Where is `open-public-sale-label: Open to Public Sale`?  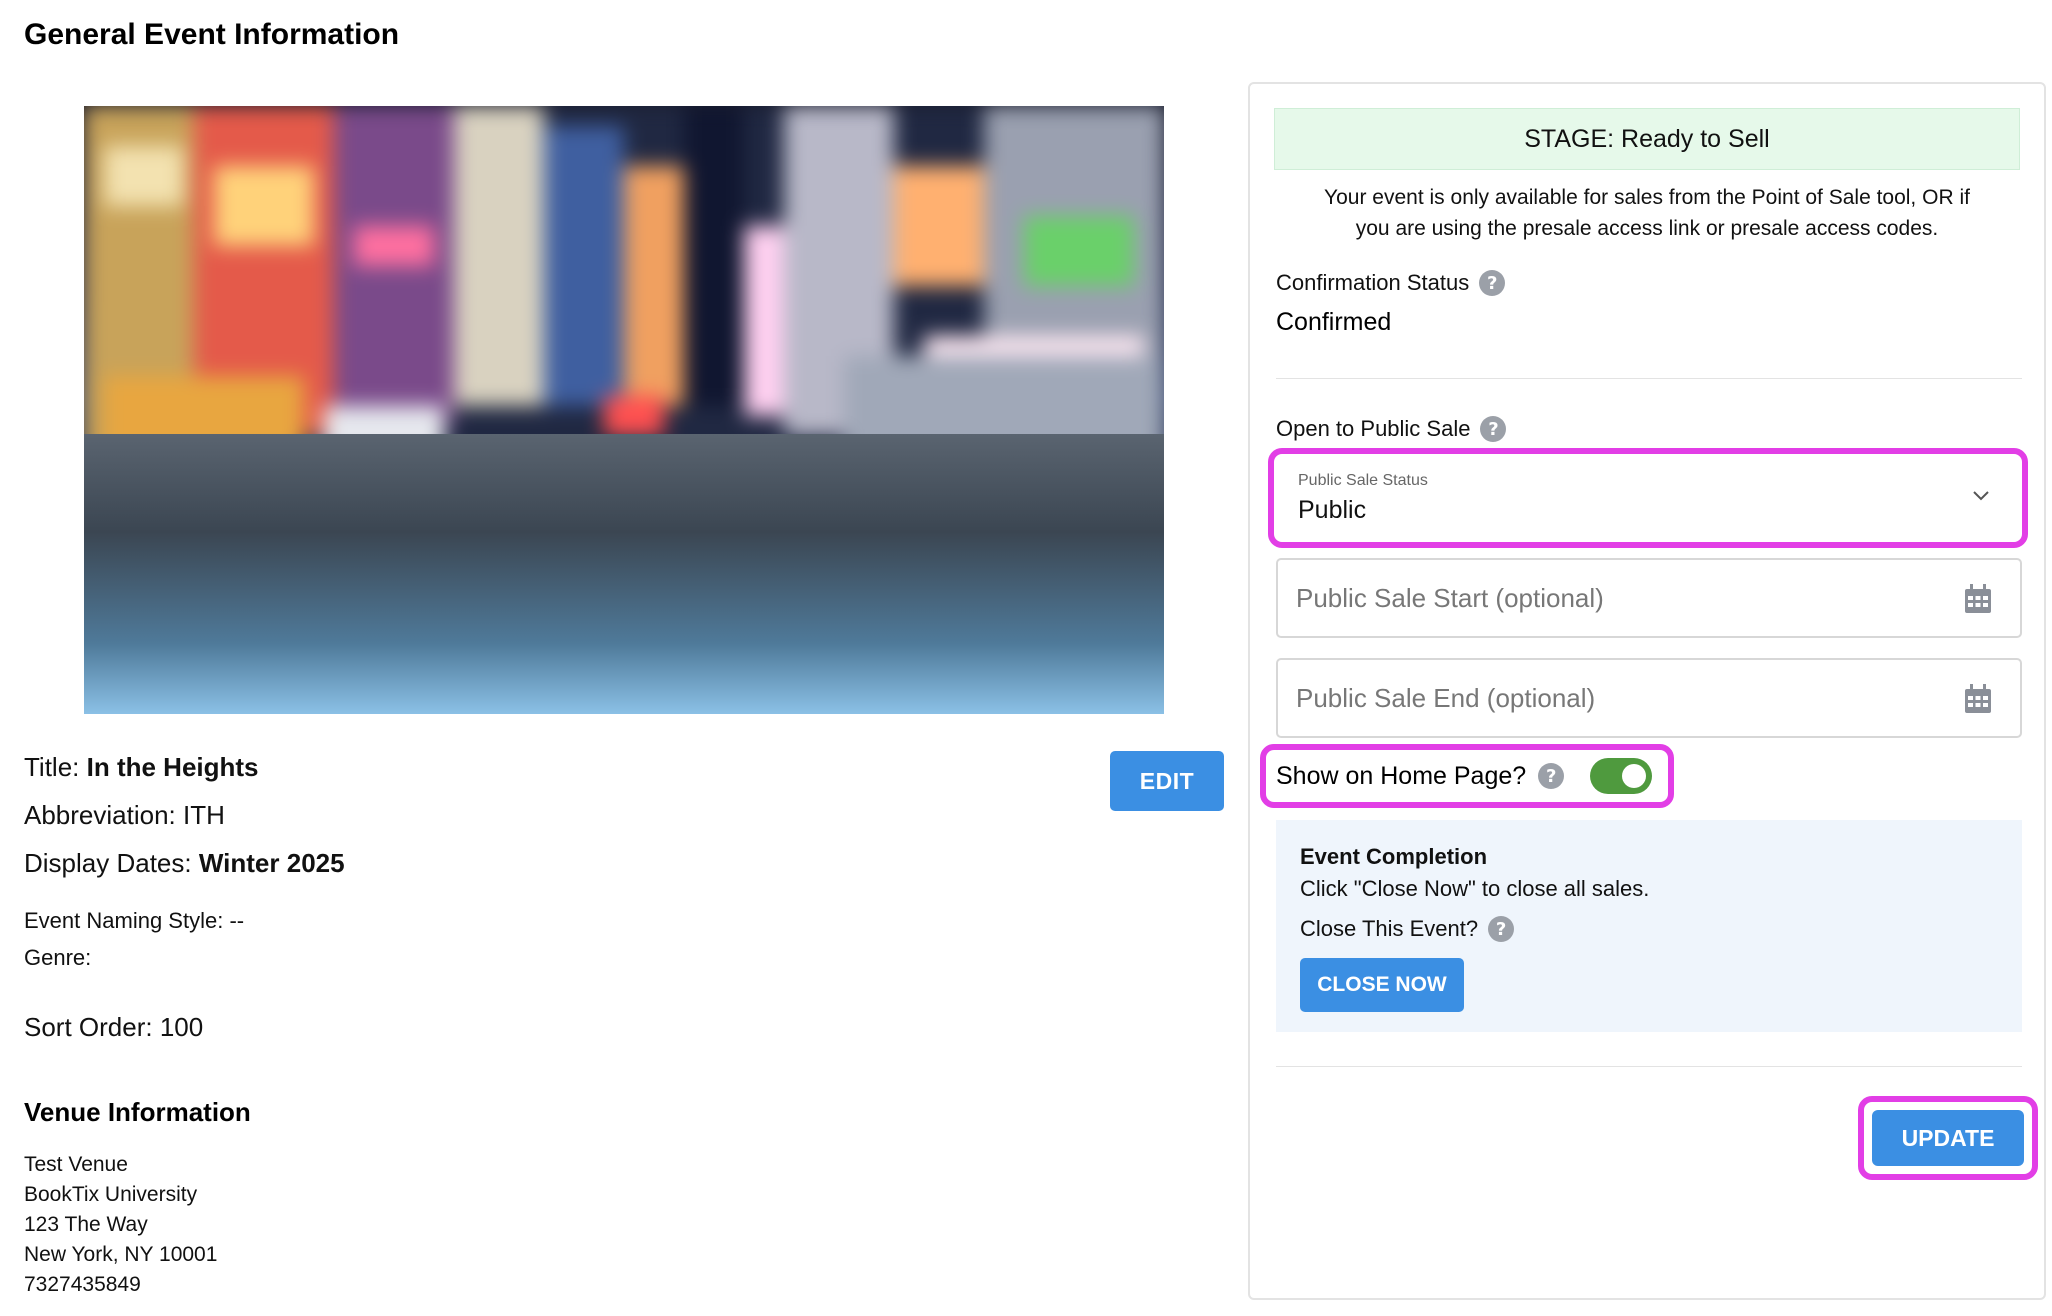 open-public-sale-label: Open to Public Sale is located at coordinates (1373, 428).